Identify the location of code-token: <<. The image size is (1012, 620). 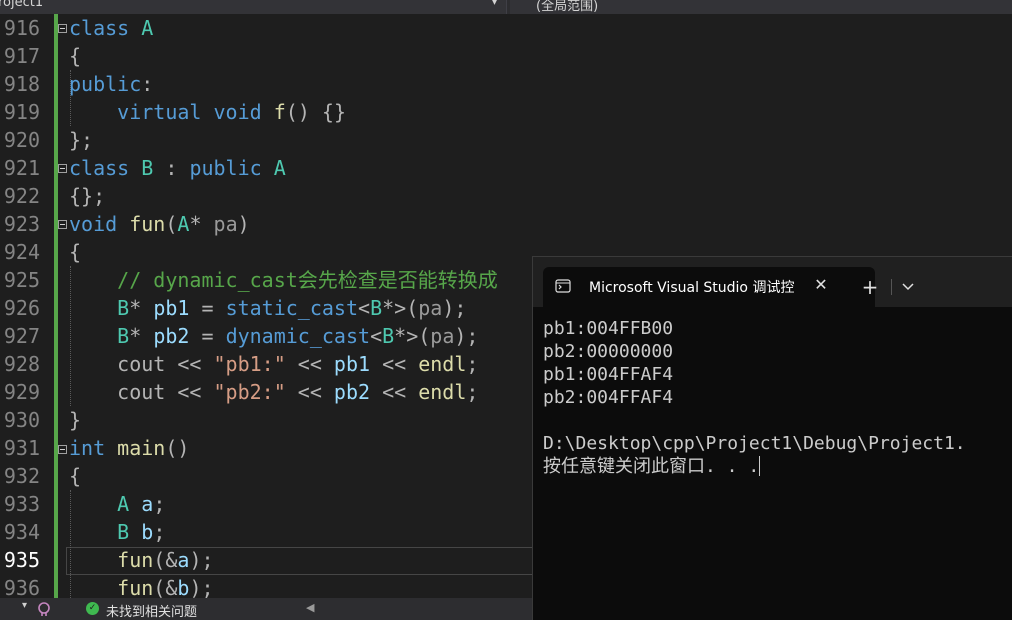
(394, 364).